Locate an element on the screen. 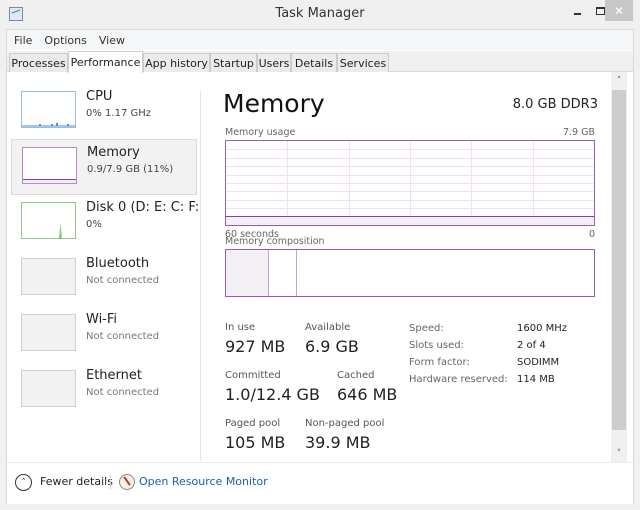 This screenshot has width=640, height=510. slots-used-value: 2 of 4 is located at coordinates (531, 345).